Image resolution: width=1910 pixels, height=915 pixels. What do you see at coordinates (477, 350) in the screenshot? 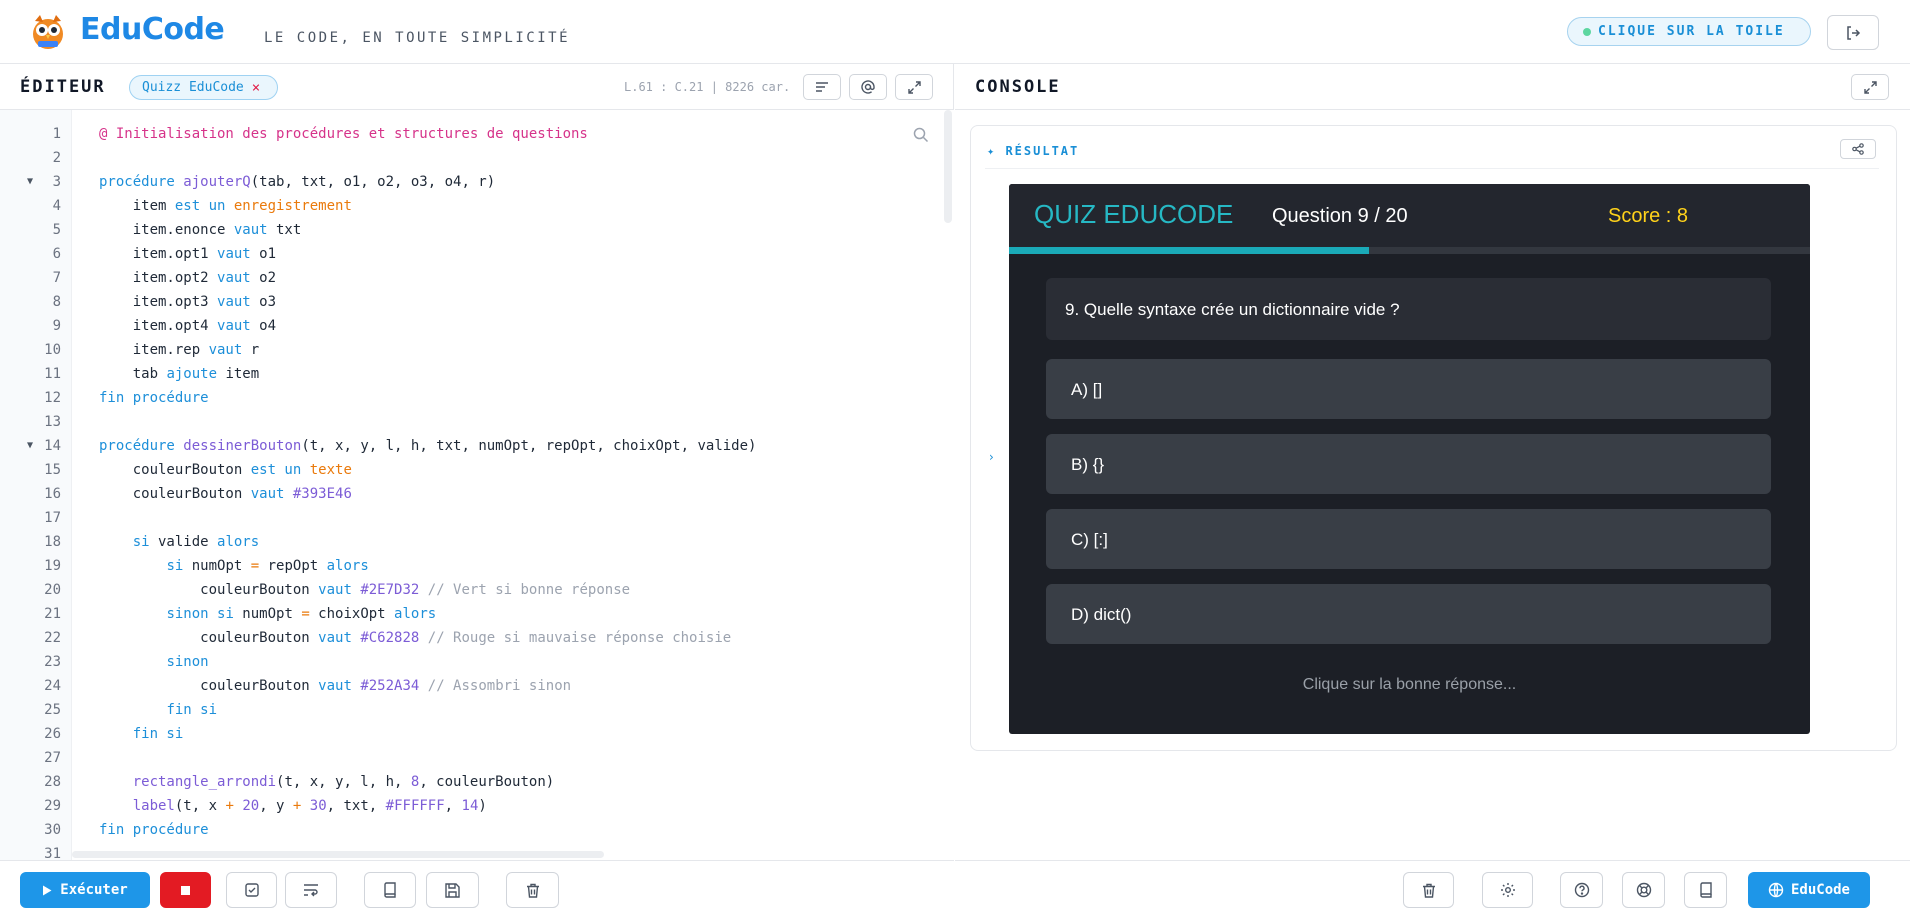
I see `code-line: 10 item.rep vaut r` at bounding box center [477, 350].